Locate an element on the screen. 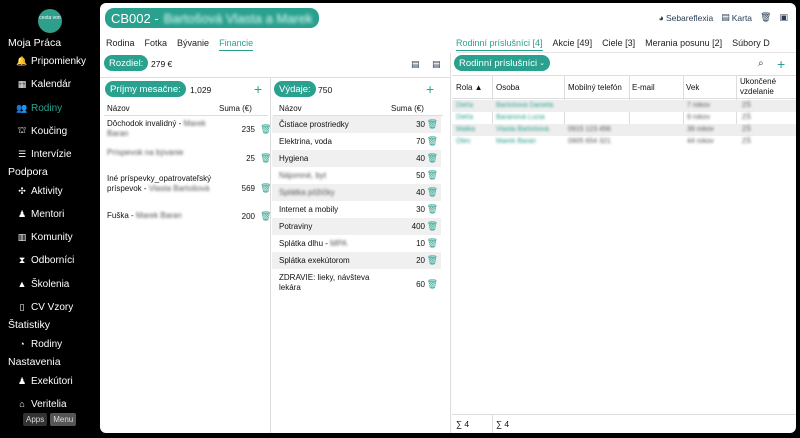  expense-amount: 10 is located at coordinates (420, 243).